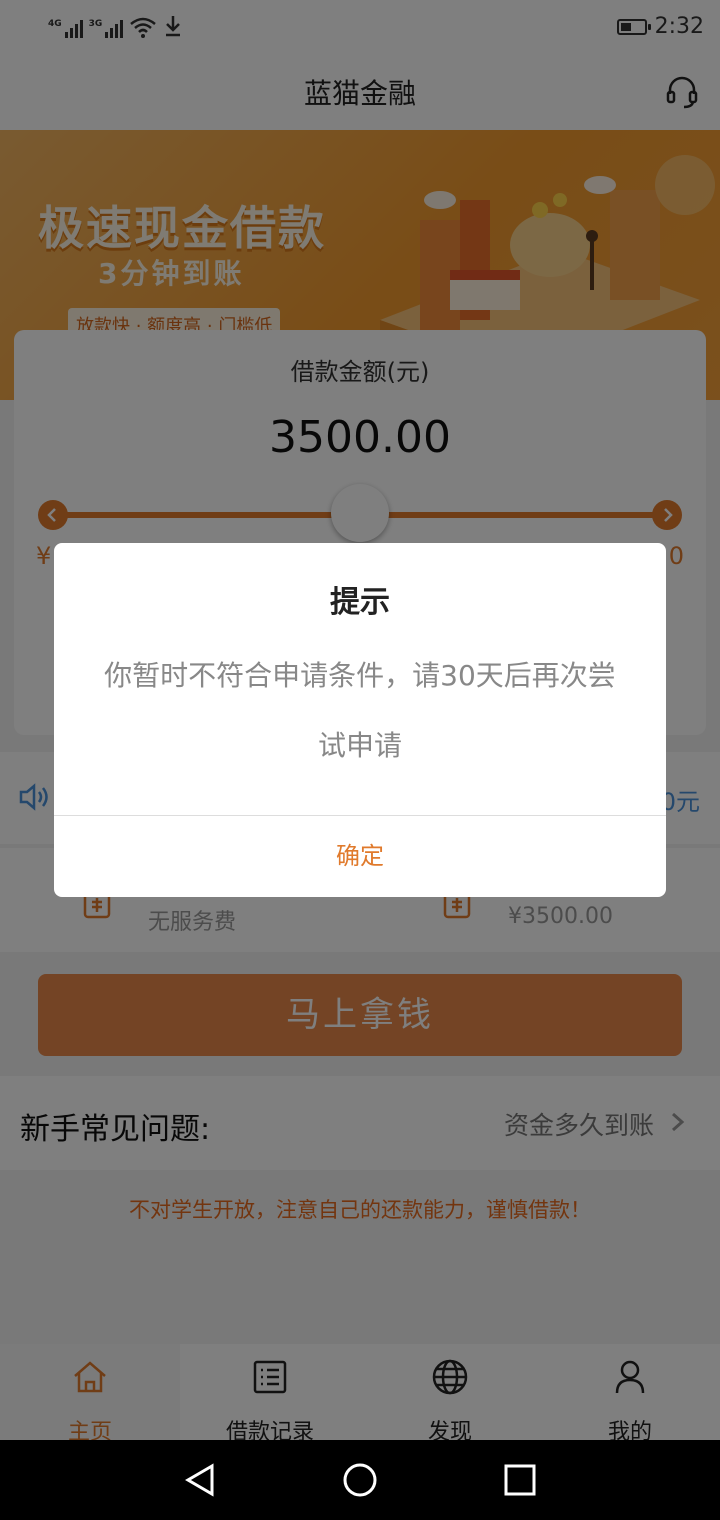 This screenshot has width=720, height=1520. I want to click on back-icon, so click(200, 1480).